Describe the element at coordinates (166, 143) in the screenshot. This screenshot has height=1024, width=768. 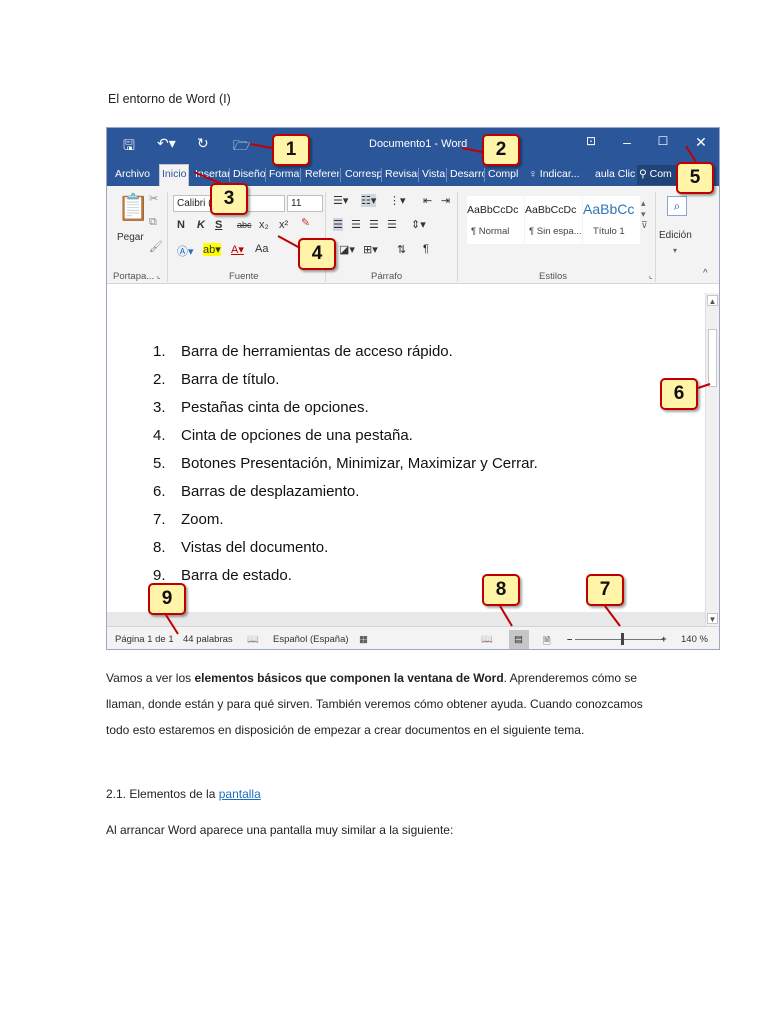
I see `undo-icon: ↶▾` at that location.